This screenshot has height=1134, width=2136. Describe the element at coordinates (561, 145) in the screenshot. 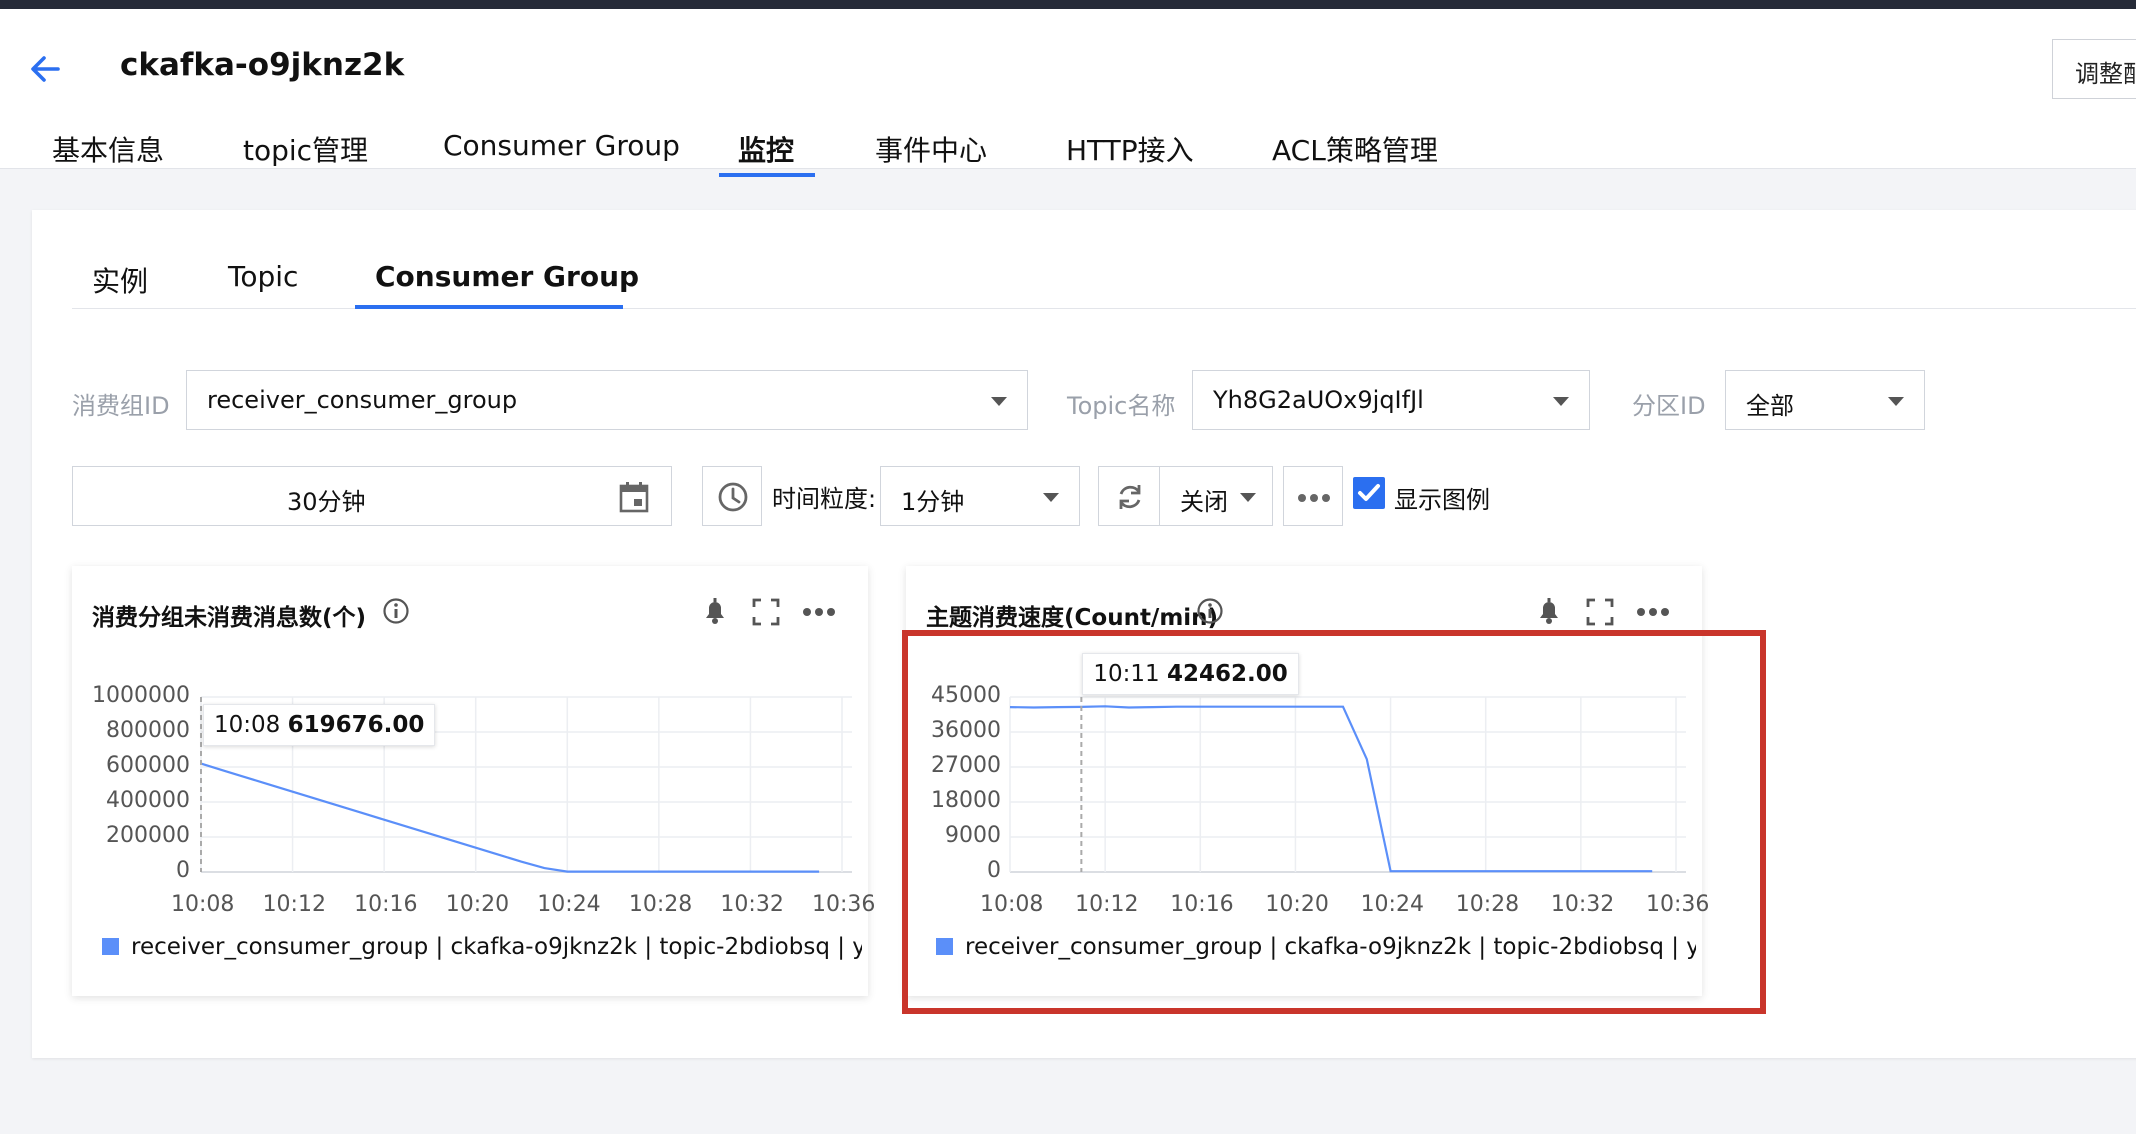

I see `tab-consumer-group: Consumer Group` at that location.